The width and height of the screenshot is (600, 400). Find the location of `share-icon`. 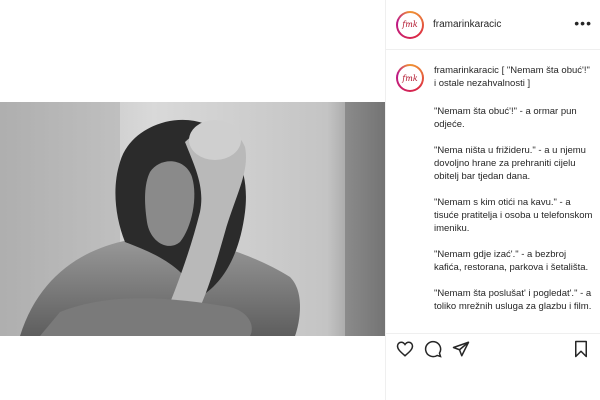

share-icon is located at coordinates (461, 349).